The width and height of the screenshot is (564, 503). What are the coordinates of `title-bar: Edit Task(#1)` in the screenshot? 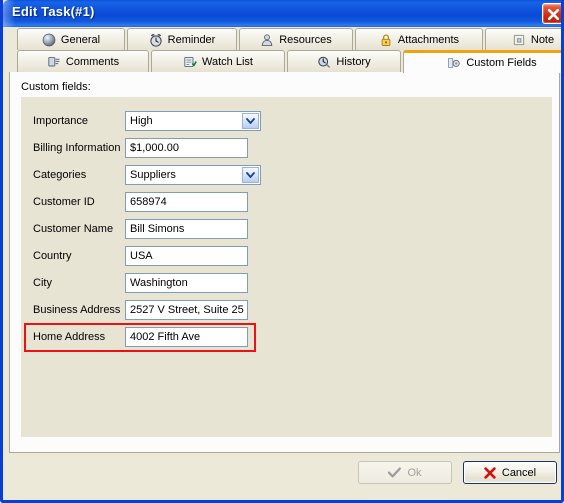 It's located at (282, 13).